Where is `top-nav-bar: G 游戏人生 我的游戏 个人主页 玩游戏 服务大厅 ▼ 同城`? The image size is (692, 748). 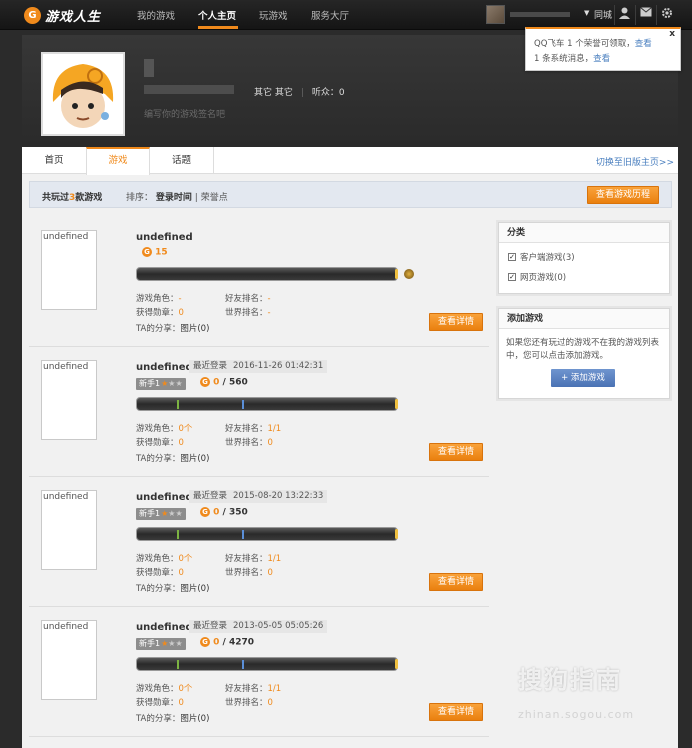 top-nav-bar: G 游戏人生 我的游戏 个人主页 玩游戏 服务大厅 ▼ 同城 is located at coordinates (346, 15).